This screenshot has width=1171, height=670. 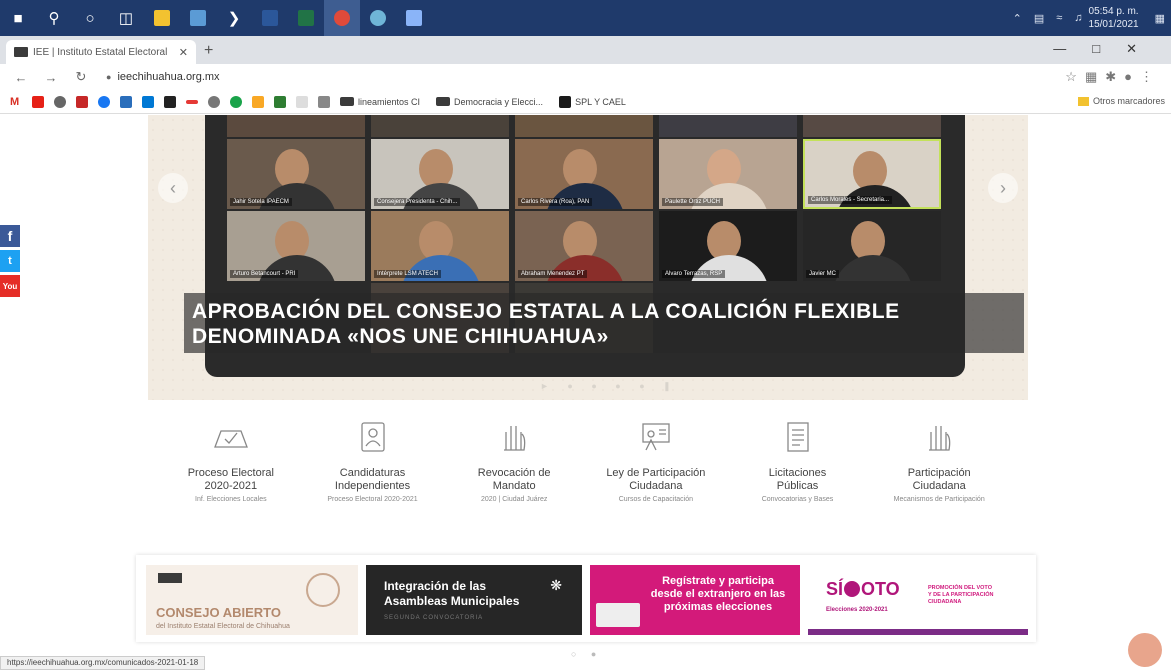 What do you see at coordinates (54, 18) in the screenshot?
I see `search-icon: ⚲` at bounding box center [54, 18].